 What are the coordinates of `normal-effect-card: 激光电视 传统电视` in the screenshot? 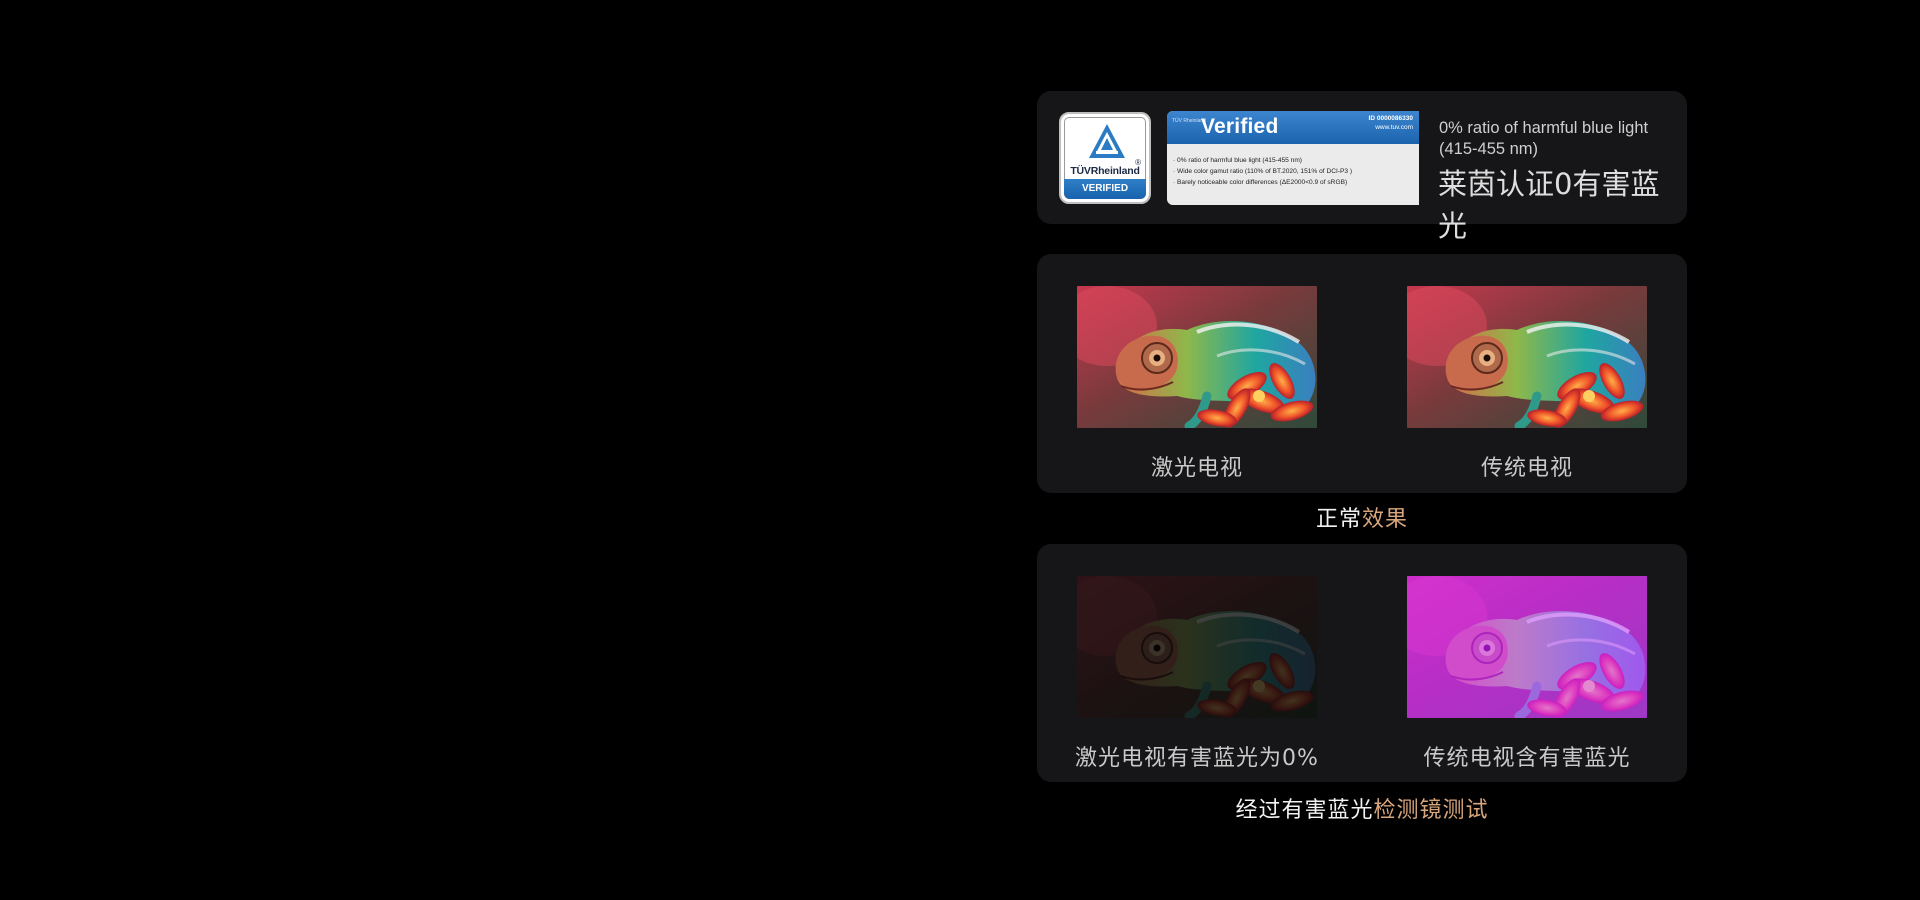 It's located at (1362, 373).